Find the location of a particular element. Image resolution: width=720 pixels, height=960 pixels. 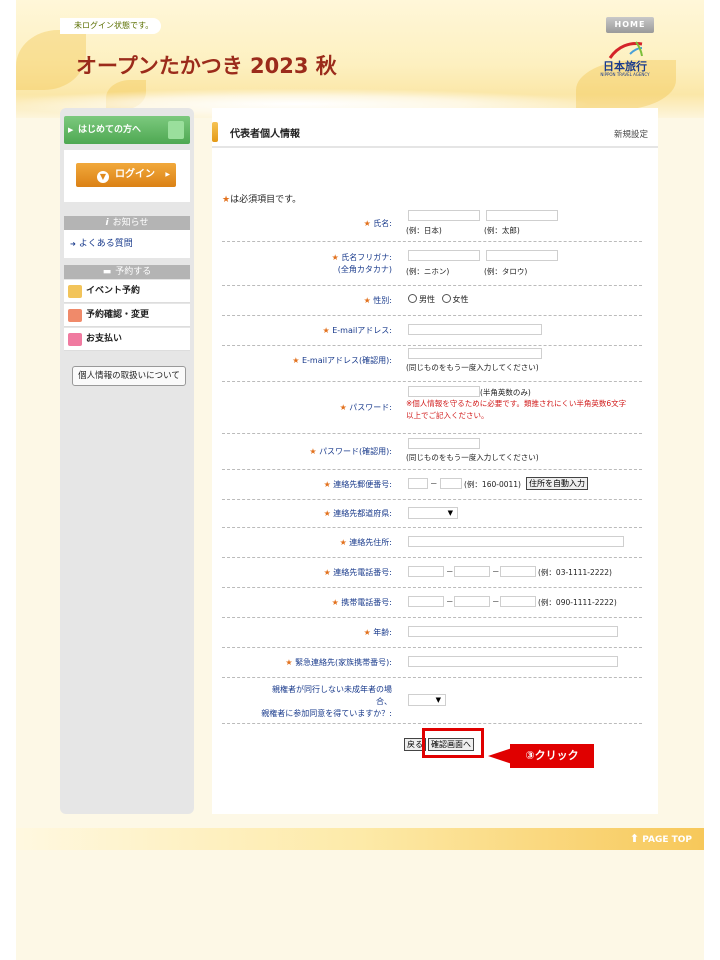

emergency-input is located at coordinates (513, 661).